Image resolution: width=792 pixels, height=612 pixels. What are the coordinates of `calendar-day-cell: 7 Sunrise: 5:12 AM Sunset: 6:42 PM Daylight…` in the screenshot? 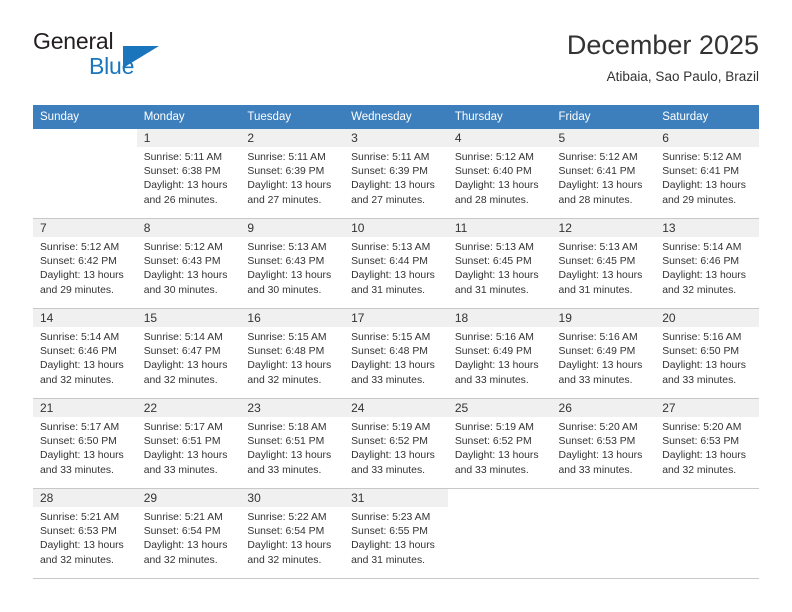 It's located at (85, 263).